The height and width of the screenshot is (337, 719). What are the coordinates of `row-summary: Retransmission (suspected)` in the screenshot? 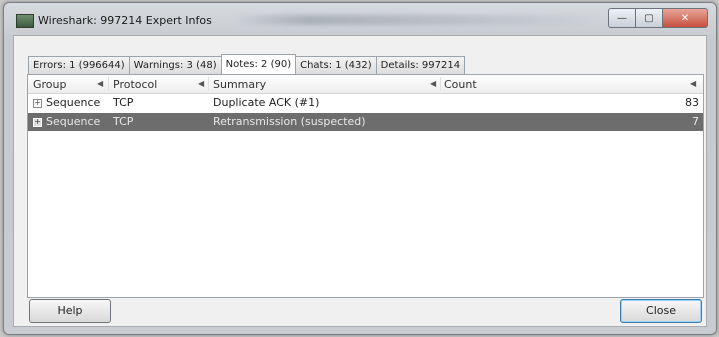 It's located at (289, 121).